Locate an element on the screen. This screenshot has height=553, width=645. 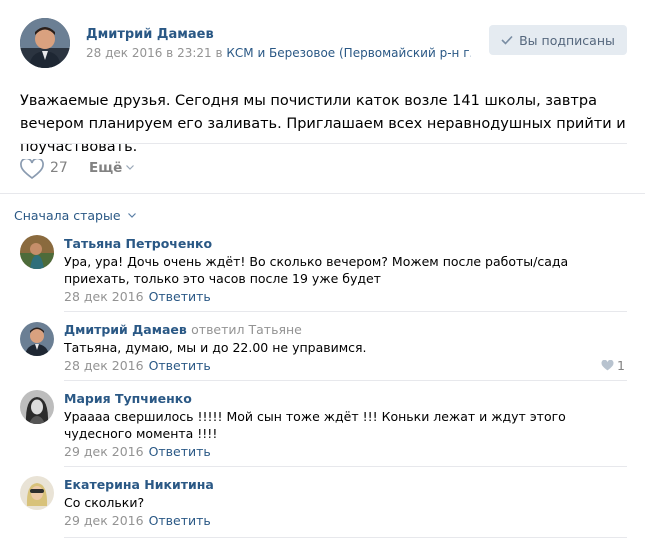
comment-author: Дмитрий Дамаев is located at coordinates (125, 329).